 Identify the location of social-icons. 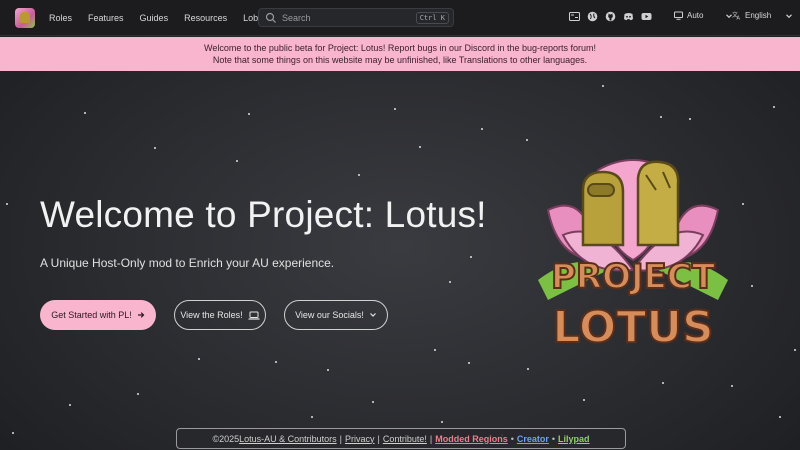
(614, 16).